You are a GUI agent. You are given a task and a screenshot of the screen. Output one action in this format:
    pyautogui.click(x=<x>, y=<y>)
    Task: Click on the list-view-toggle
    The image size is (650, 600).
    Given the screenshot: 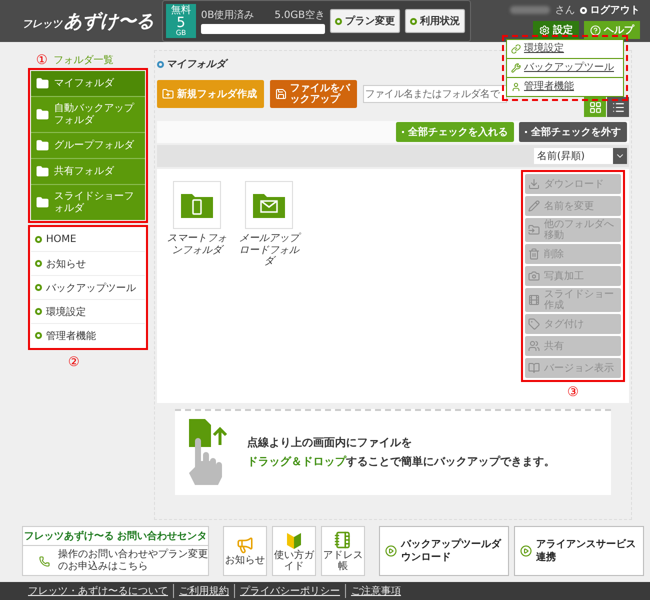 What is the action you would take?
    pyautogui.click(x=618, y=107)
    